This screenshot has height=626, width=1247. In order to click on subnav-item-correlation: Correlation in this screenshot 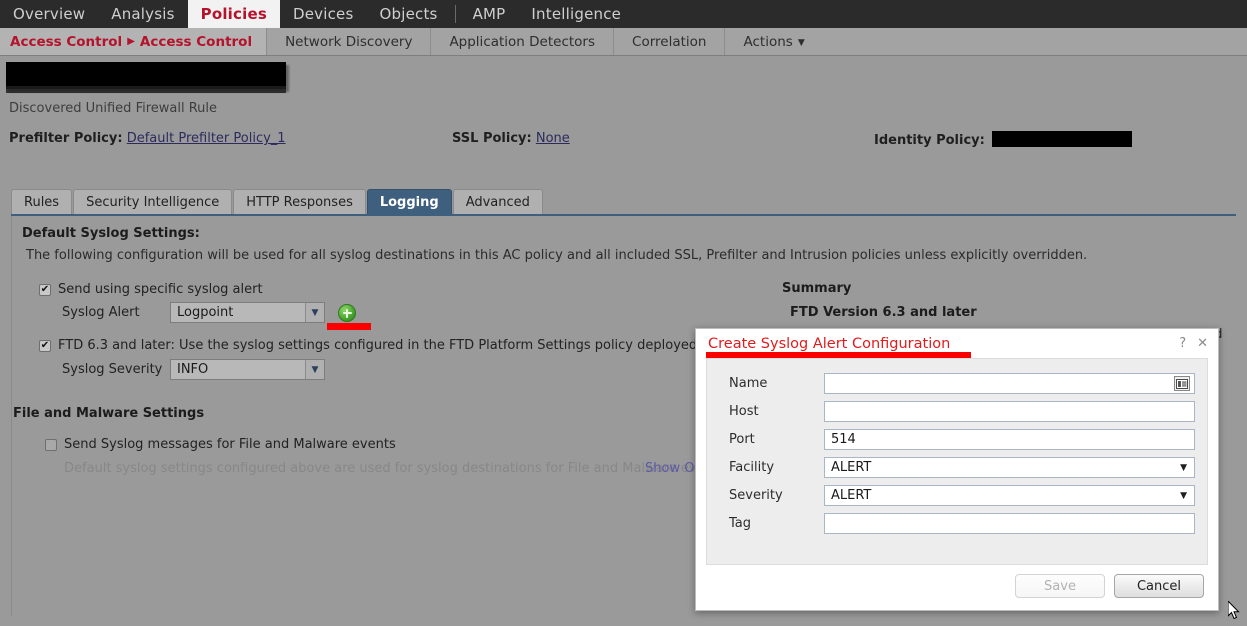, I will do `click(668, 41)`.